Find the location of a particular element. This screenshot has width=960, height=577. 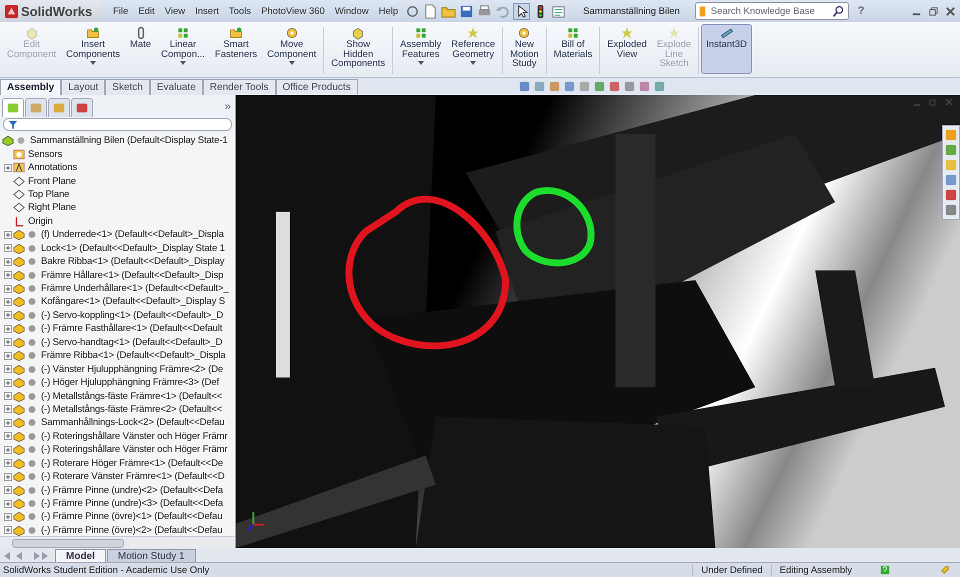

tree-item: (-) Roterare Höger Främre<1> (Default<<De is located at coordinates (117, 463).